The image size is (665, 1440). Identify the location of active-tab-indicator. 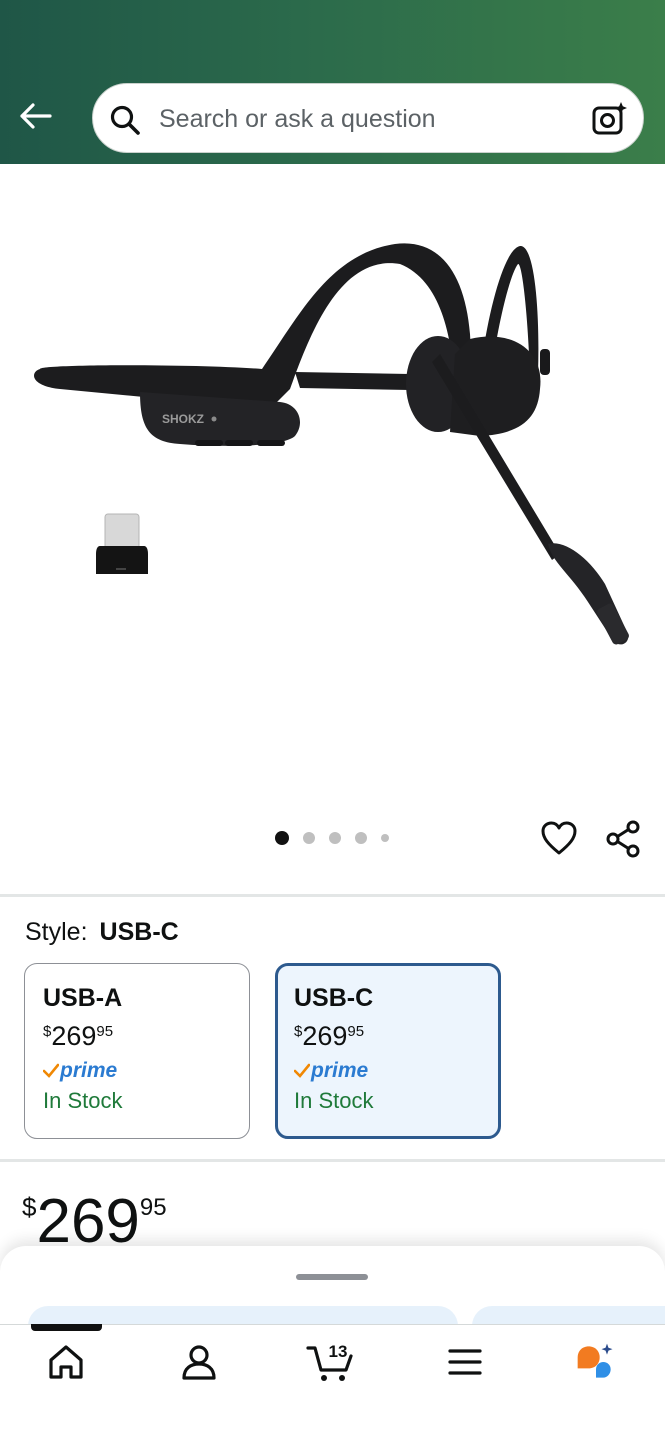
(66, 1327).